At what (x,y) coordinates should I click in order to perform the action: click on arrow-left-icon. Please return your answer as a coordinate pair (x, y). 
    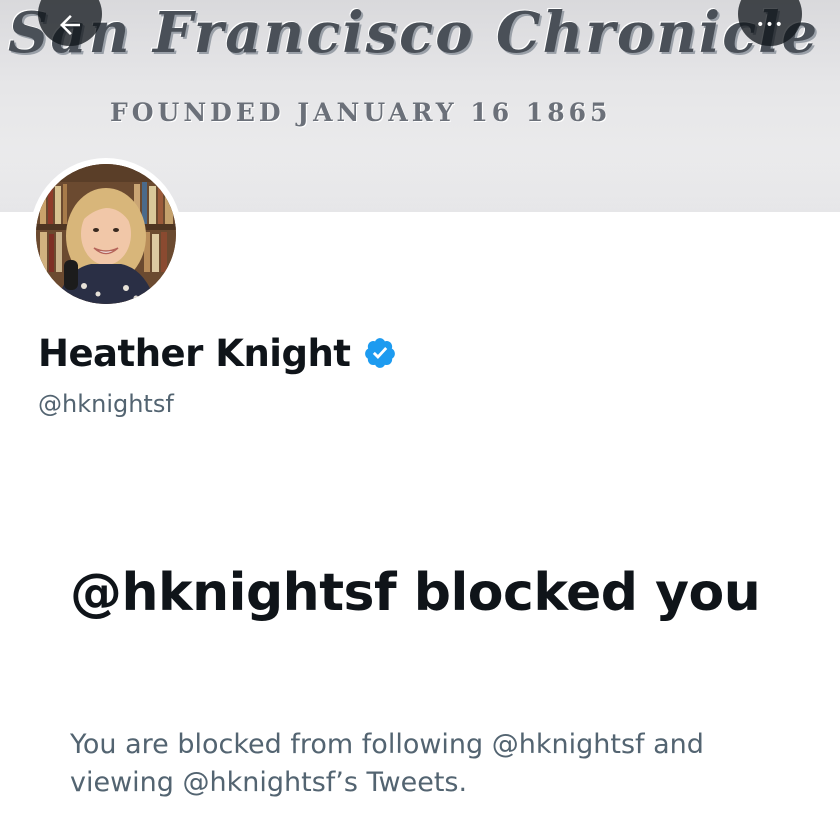
    Looking at the image, I should click on (70, 25).